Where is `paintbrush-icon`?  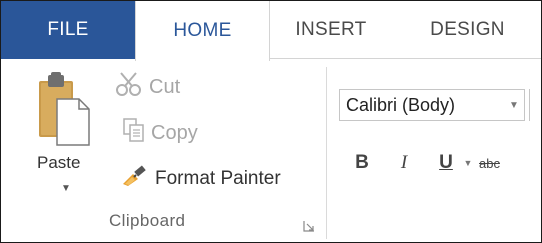 paintbrush-icon is located at coordinates (135, 179).